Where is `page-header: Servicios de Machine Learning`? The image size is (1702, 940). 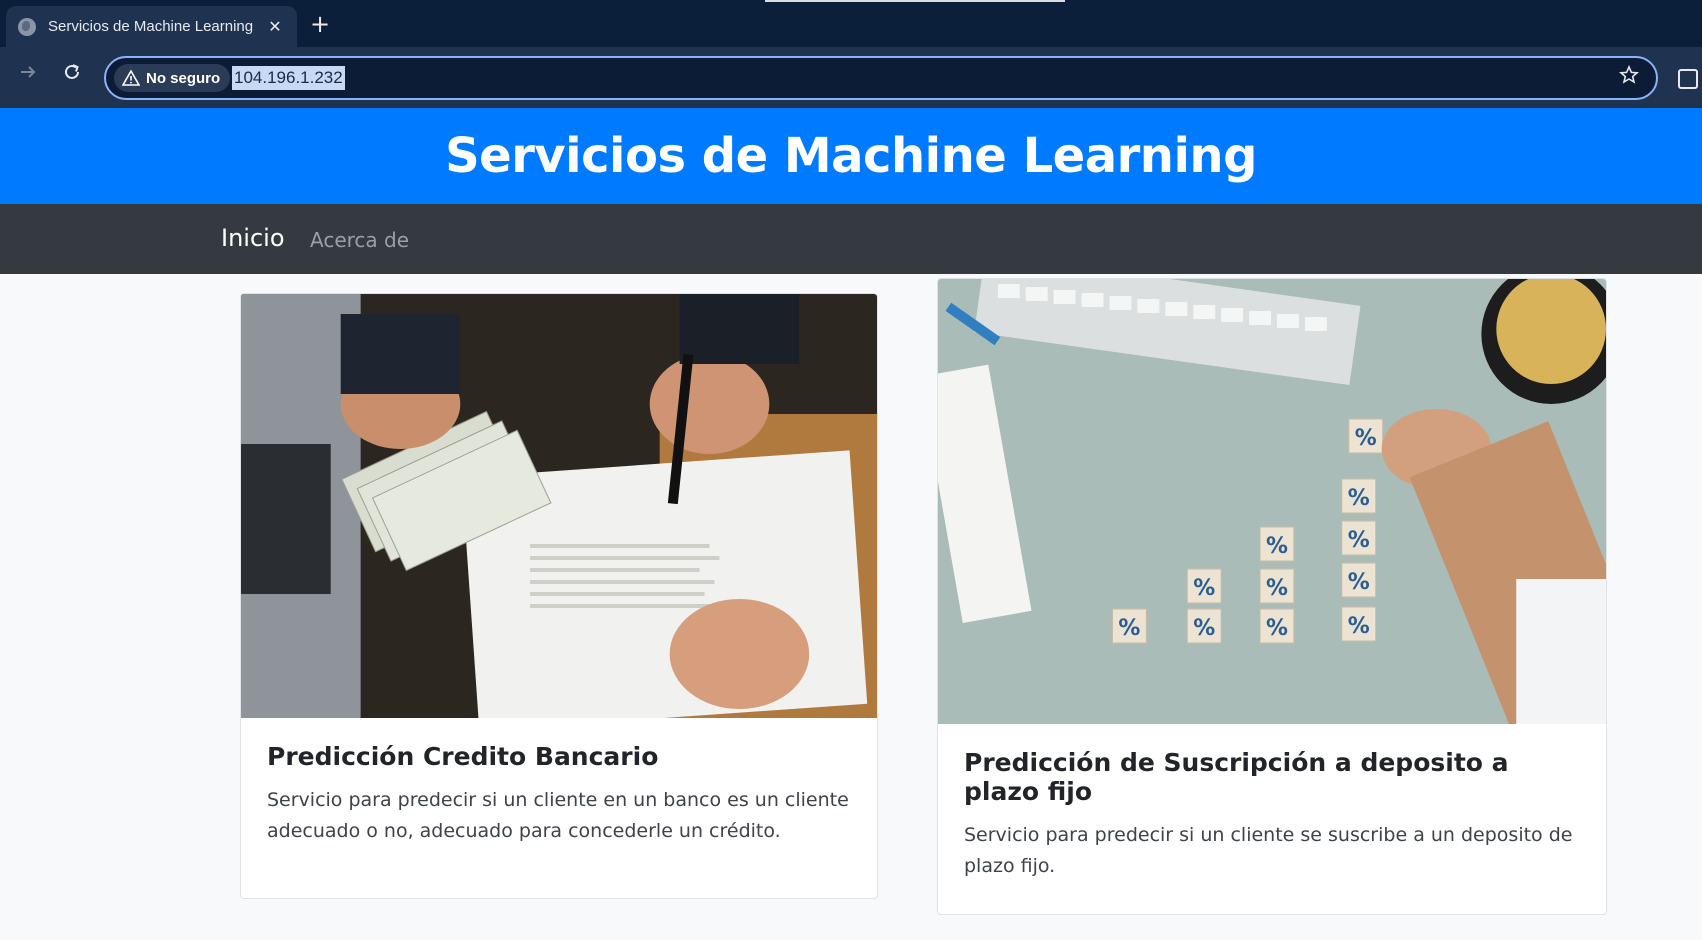 page-header: Servicios de Machine Learning is located at coordinates (851, 156).